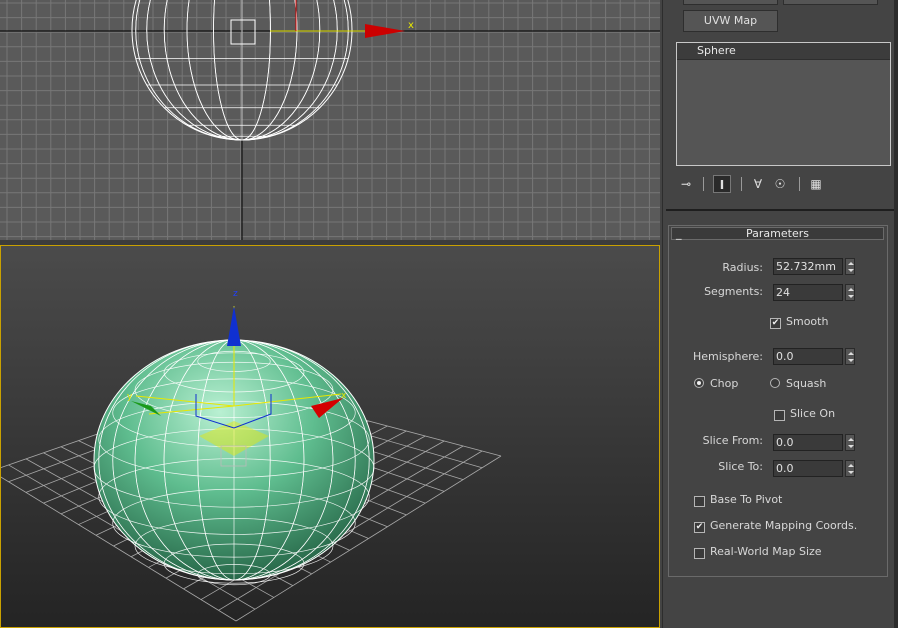 The image size is (898, 628). I want to click on squash-label: Squash, so click(806, 383).